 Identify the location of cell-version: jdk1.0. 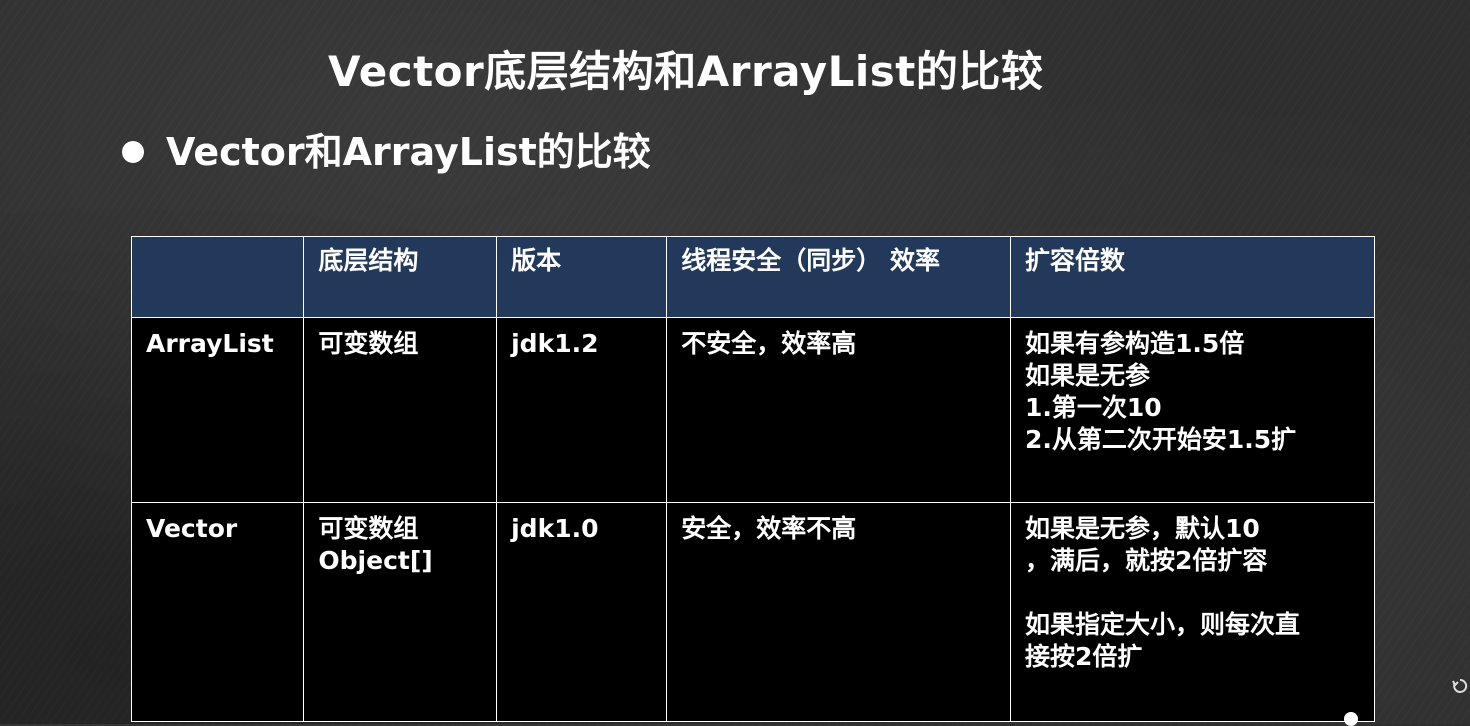
(582, 612).